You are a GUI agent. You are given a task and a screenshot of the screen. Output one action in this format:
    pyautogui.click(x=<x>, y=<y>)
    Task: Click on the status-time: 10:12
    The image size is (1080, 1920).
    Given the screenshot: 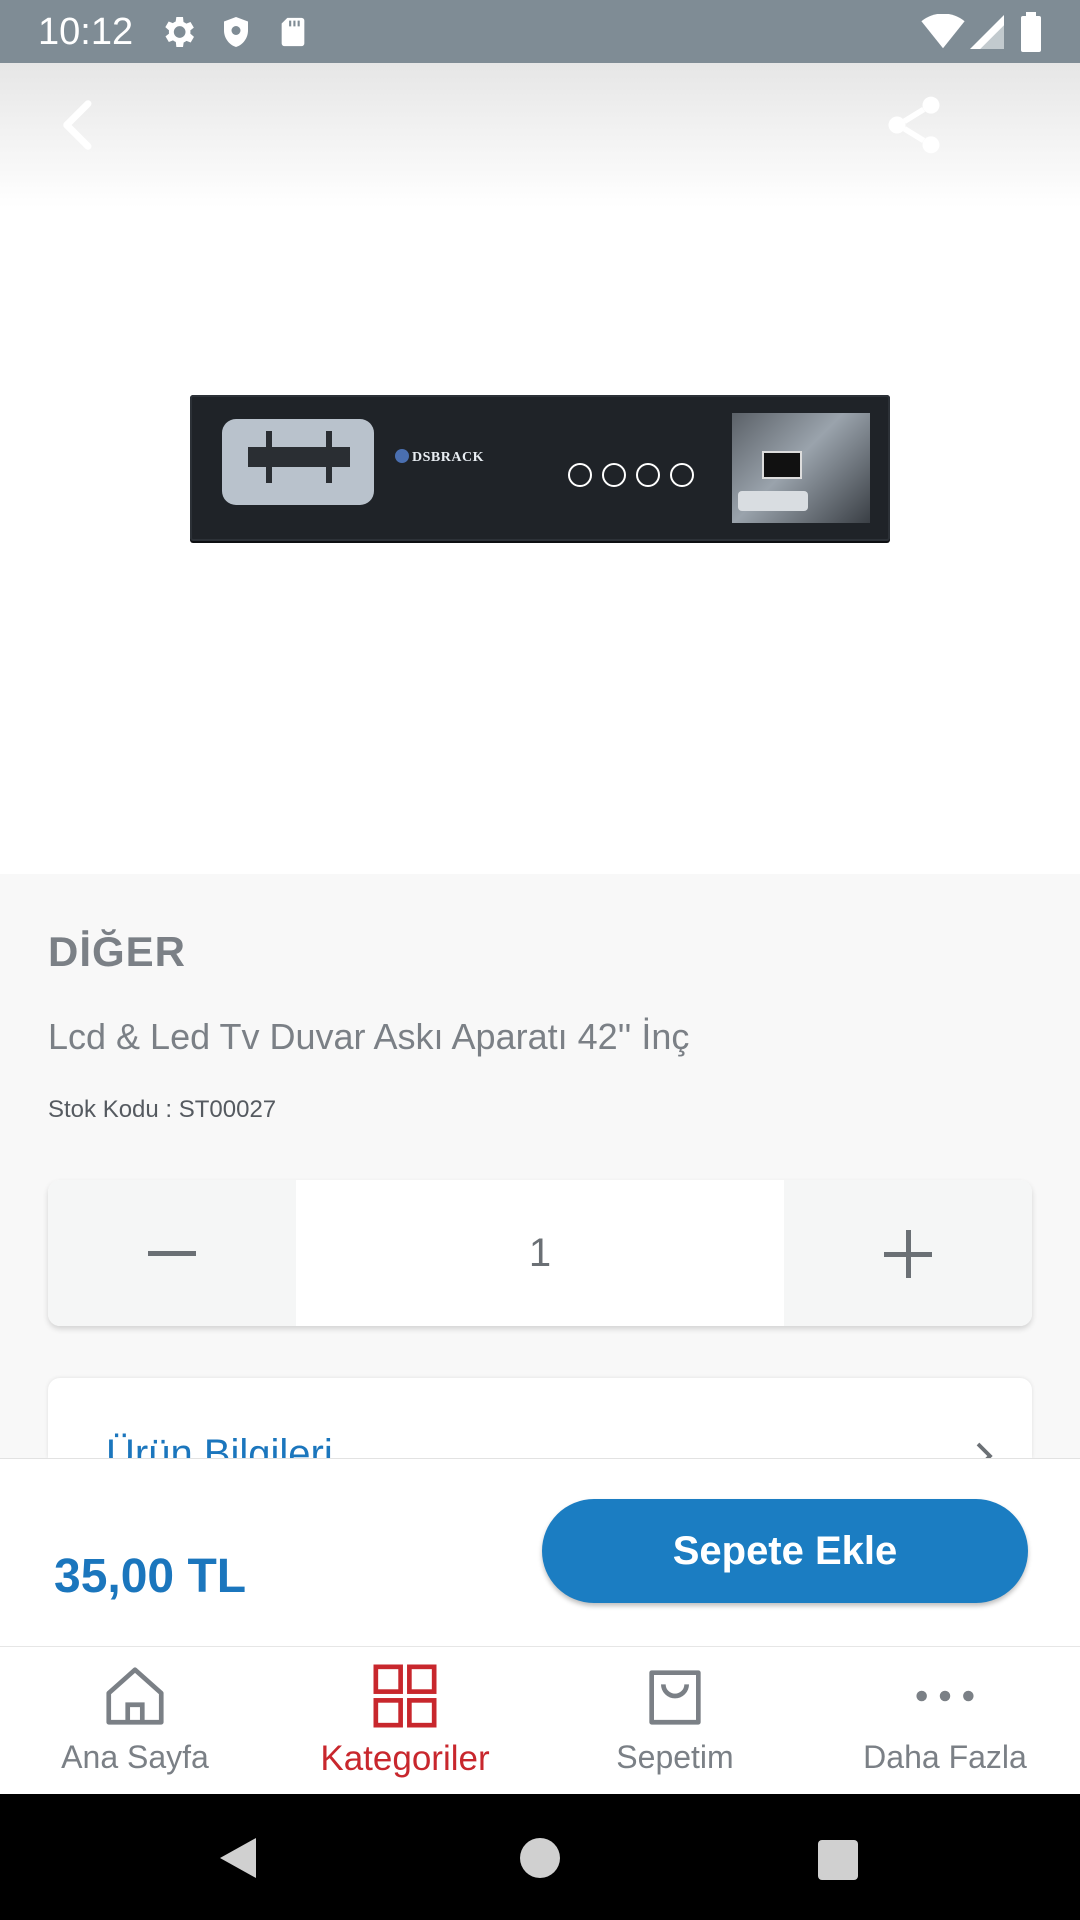 What is the action you would take?
    pyautogui.click(x=86, y=32)
    